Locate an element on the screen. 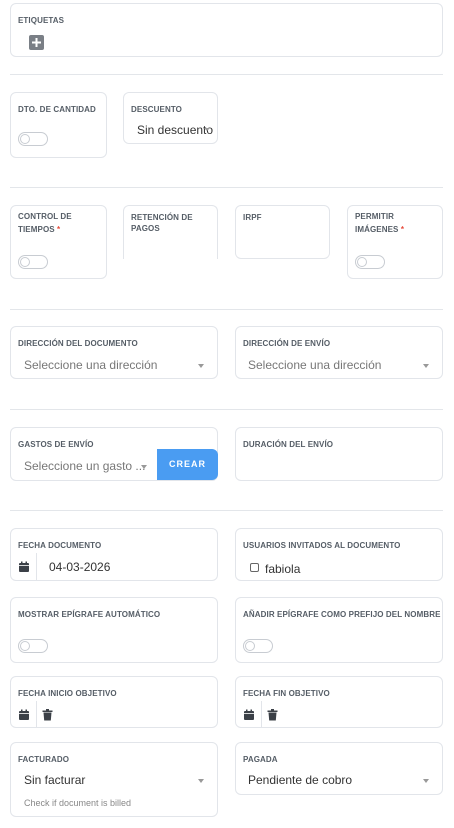 The height and width of the screenshot is (828, 454). control-tiempos-label: CONTROL DE TIEMPOS * is located at coordinates (45, 223).